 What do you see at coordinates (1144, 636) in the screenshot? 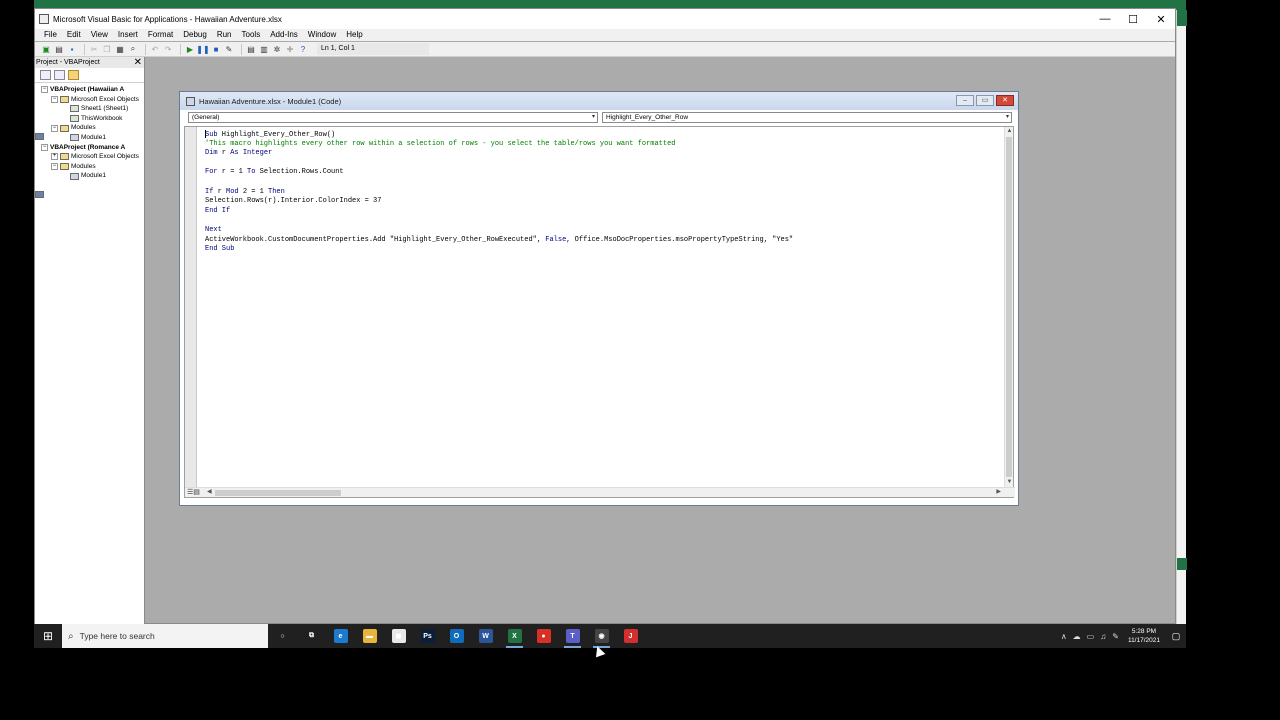
I see `clock: 5:28 PM 11/17/2021` at bounding box center [1144, 636].